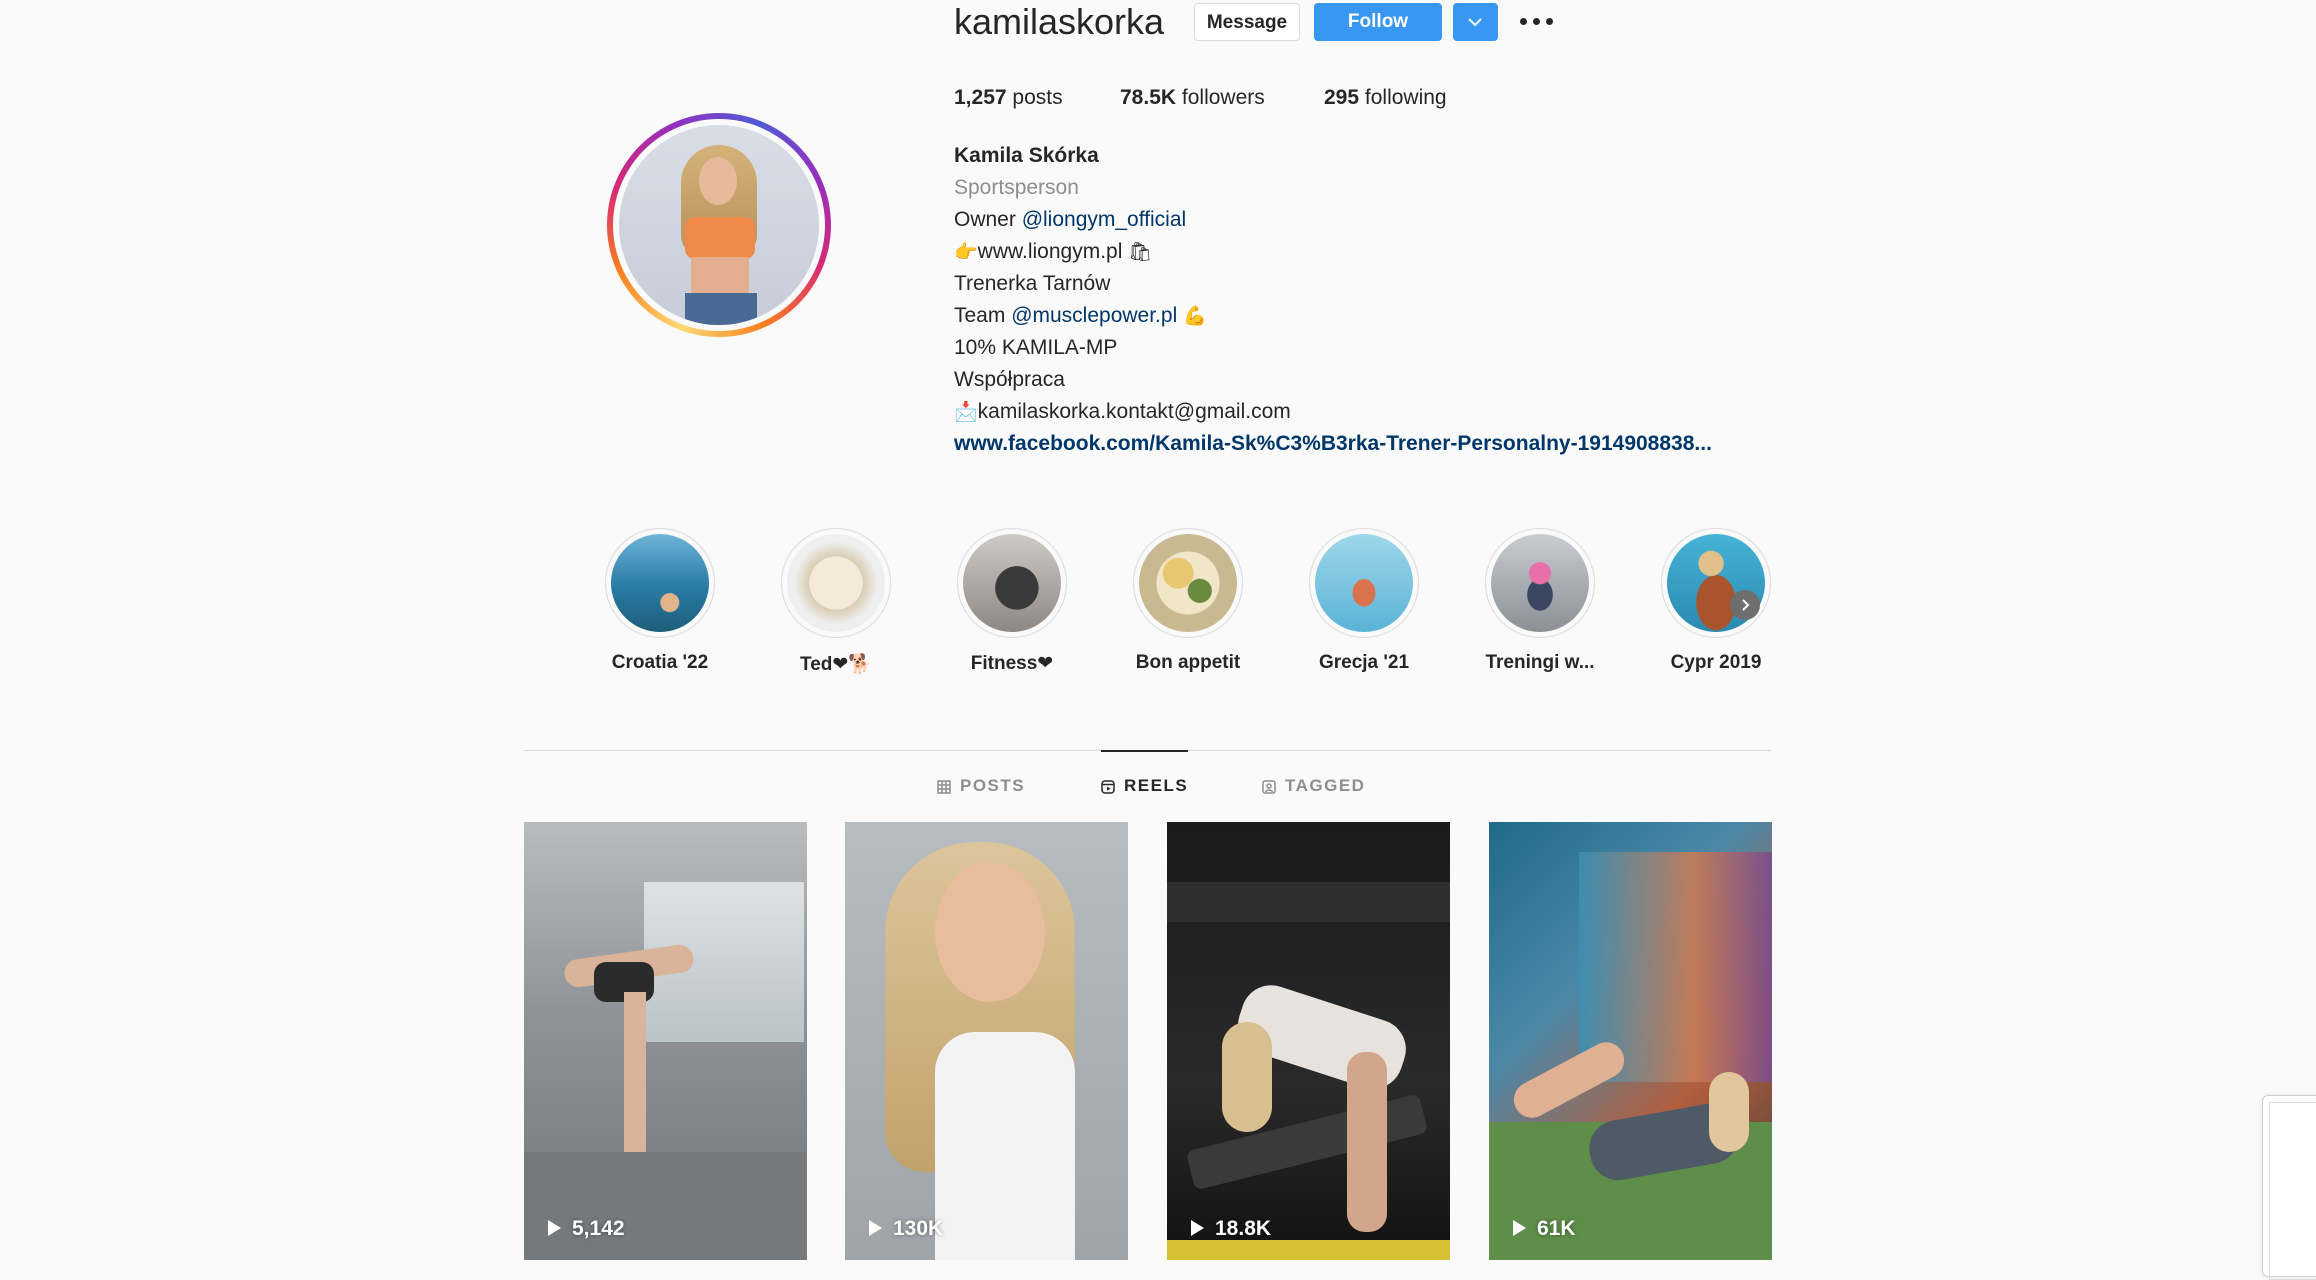 The image size is (2316, 1280). What do you see at coordinates (1032, 283) in the screenshot?
I see `bio-trainer-line: Trenerka Tarnów` at bounding box center [1032, 283].